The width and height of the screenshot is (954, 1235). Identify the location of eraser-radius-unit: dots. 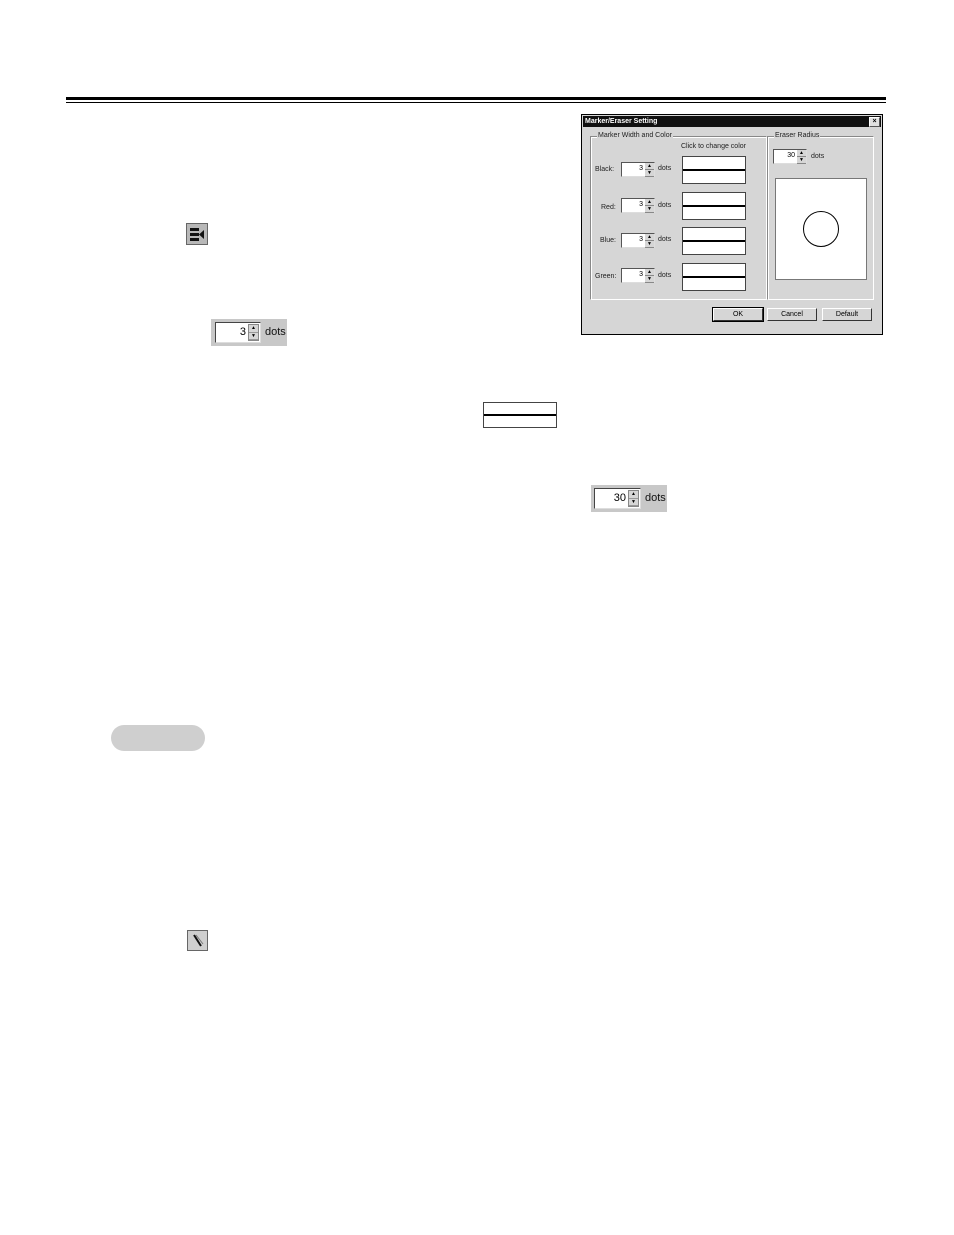
(655, 498).